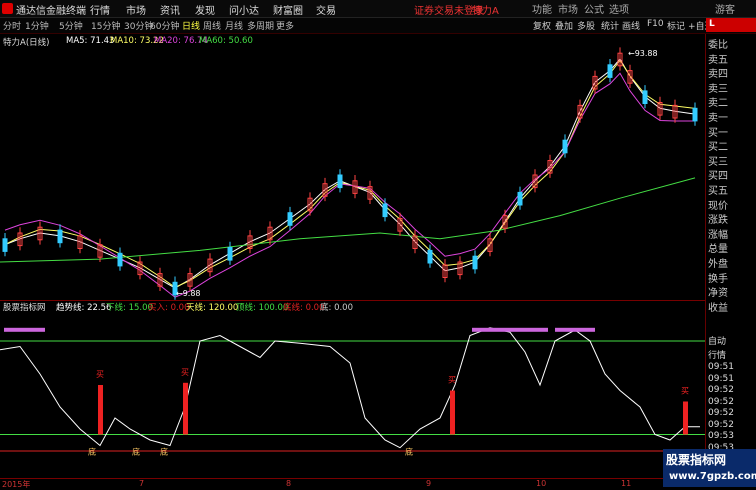 The width and height of the screenshot is (756, 490). Describe the element at coordinates (542, 8) in the screenshot. I see `function-menu: 功能` at that location.